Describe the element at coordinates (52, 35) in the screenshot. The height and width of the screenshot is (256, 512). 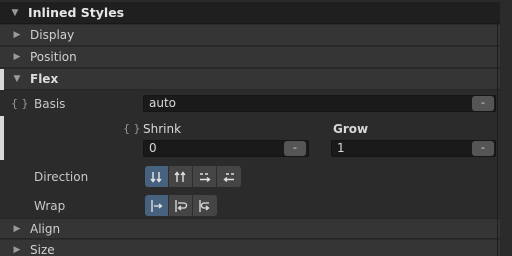
I see `section-display-label: Display` at that location.